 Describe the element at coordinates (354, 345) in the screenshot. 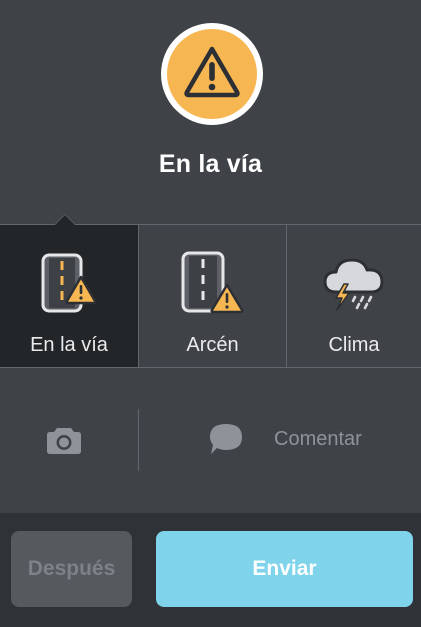

I see `tab-label: Clima` at that location.